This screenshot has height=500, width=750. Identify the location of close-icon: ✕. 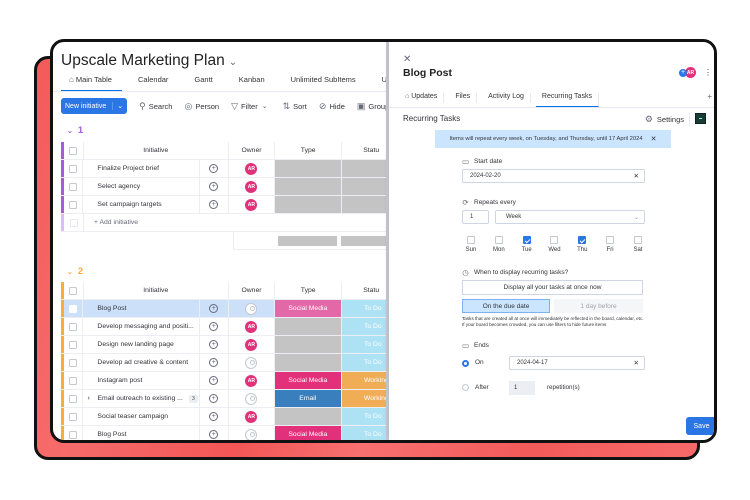
(407, 59).